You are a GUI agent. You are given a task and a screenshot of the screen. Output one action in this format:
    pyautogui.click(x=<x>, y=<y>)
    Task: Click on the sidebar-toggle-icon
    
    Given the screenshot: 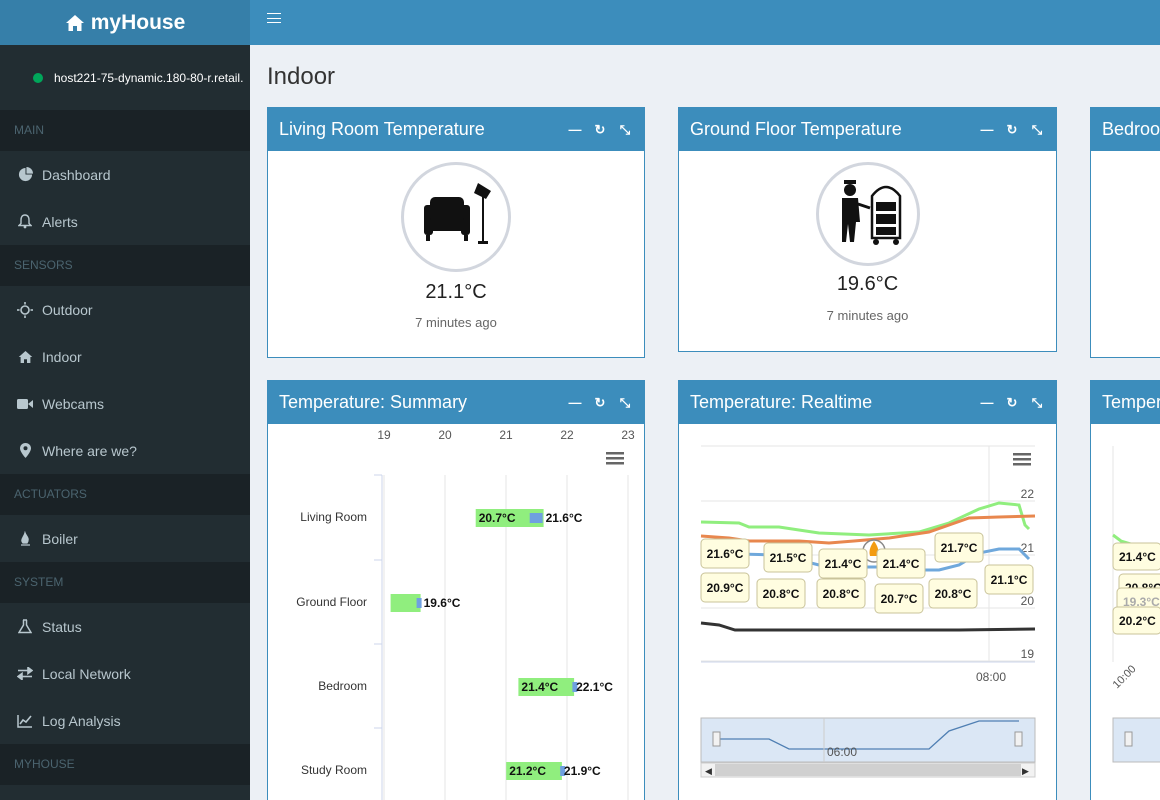 What is the action you would take?
    pyautogui.click(x=274, y=18)
    